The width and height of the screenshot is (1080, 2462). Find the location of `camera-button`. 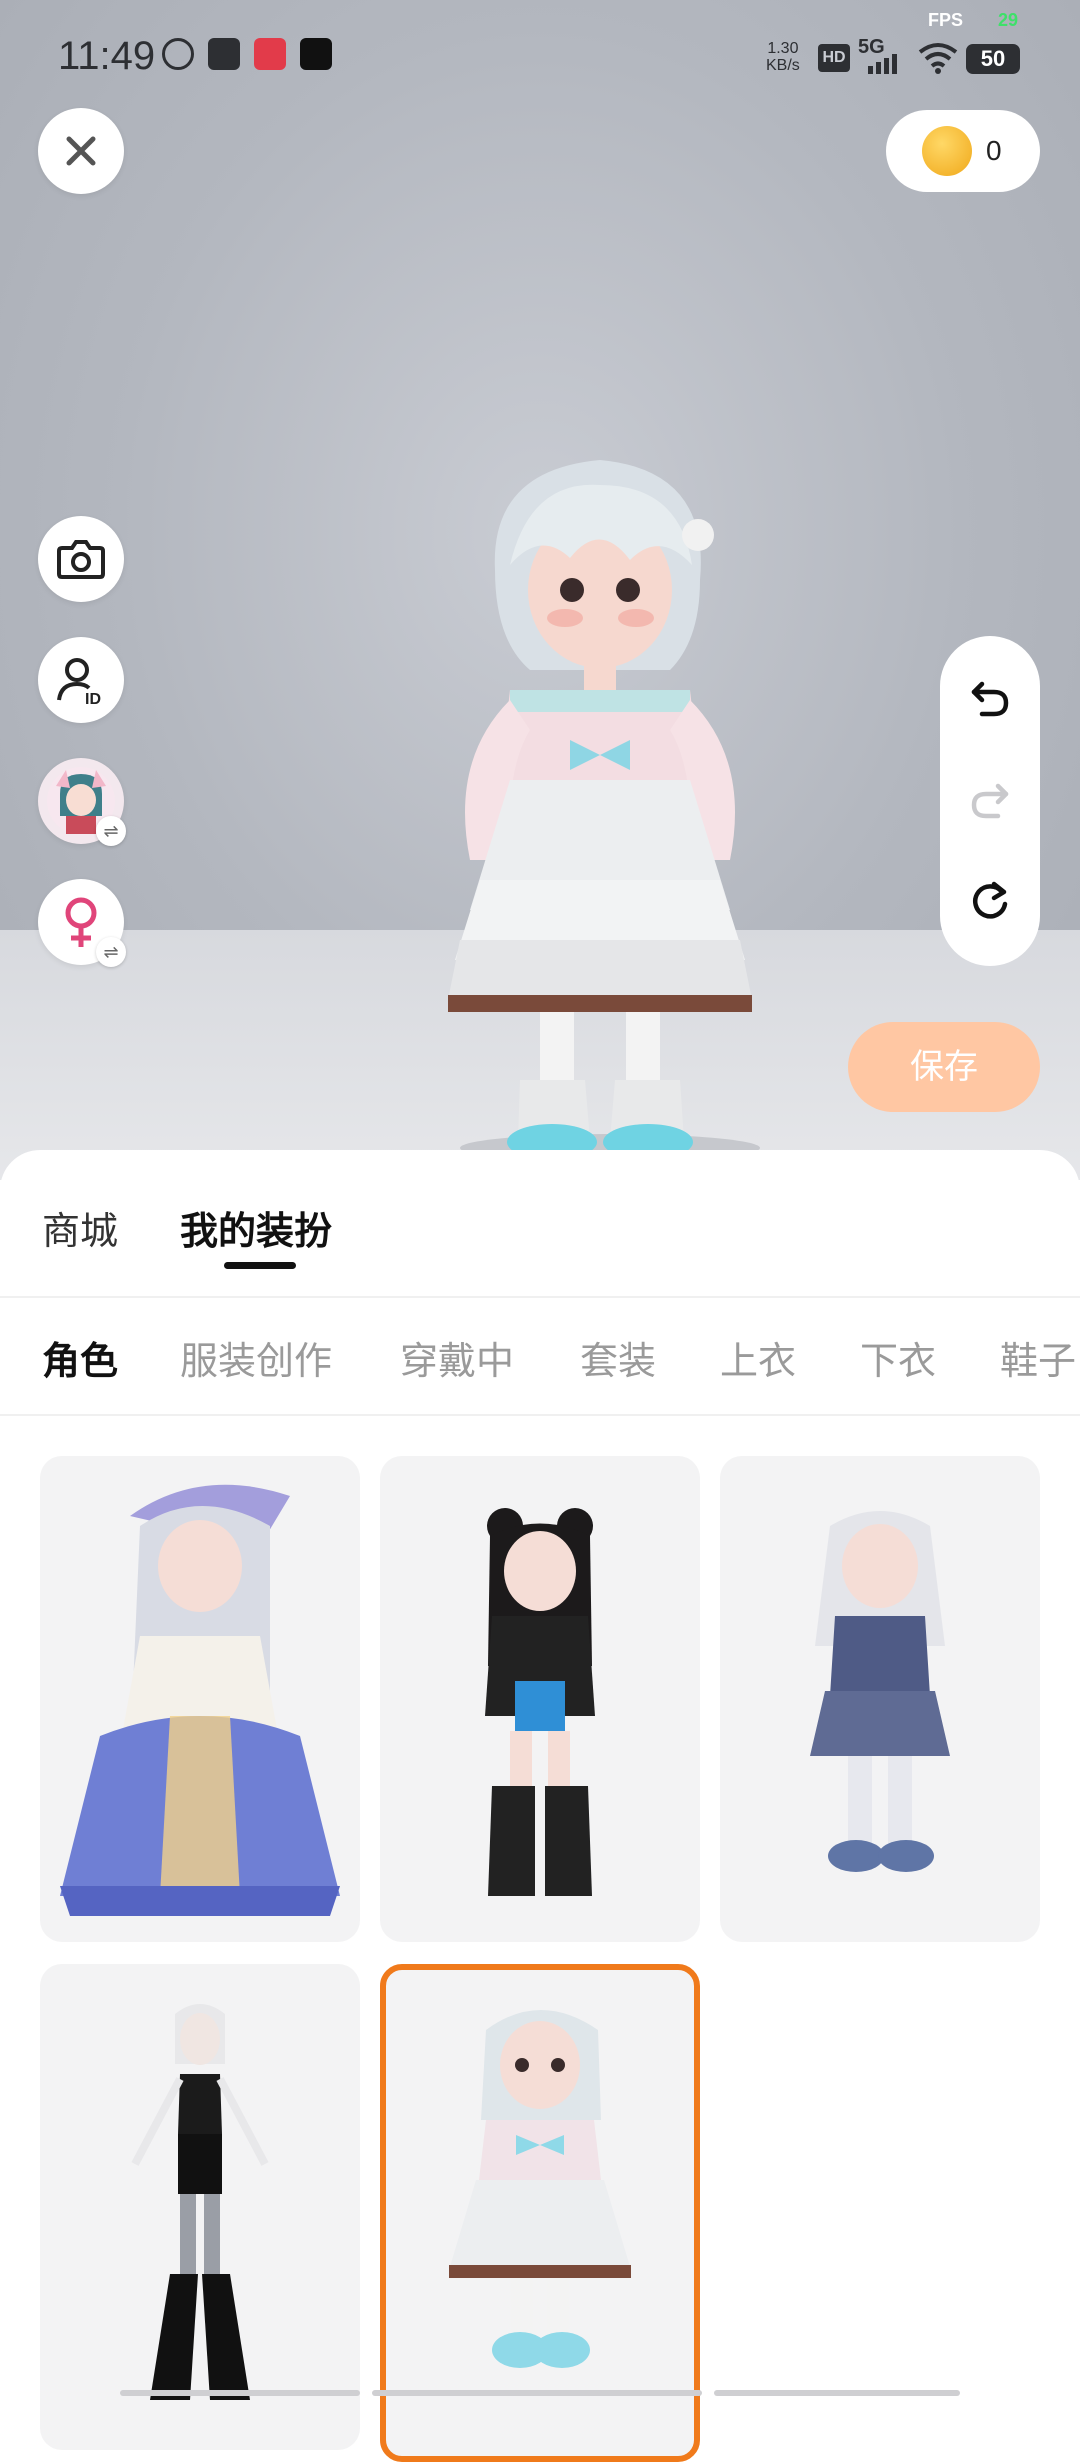

camera-button is located at coordinates (81, 559).